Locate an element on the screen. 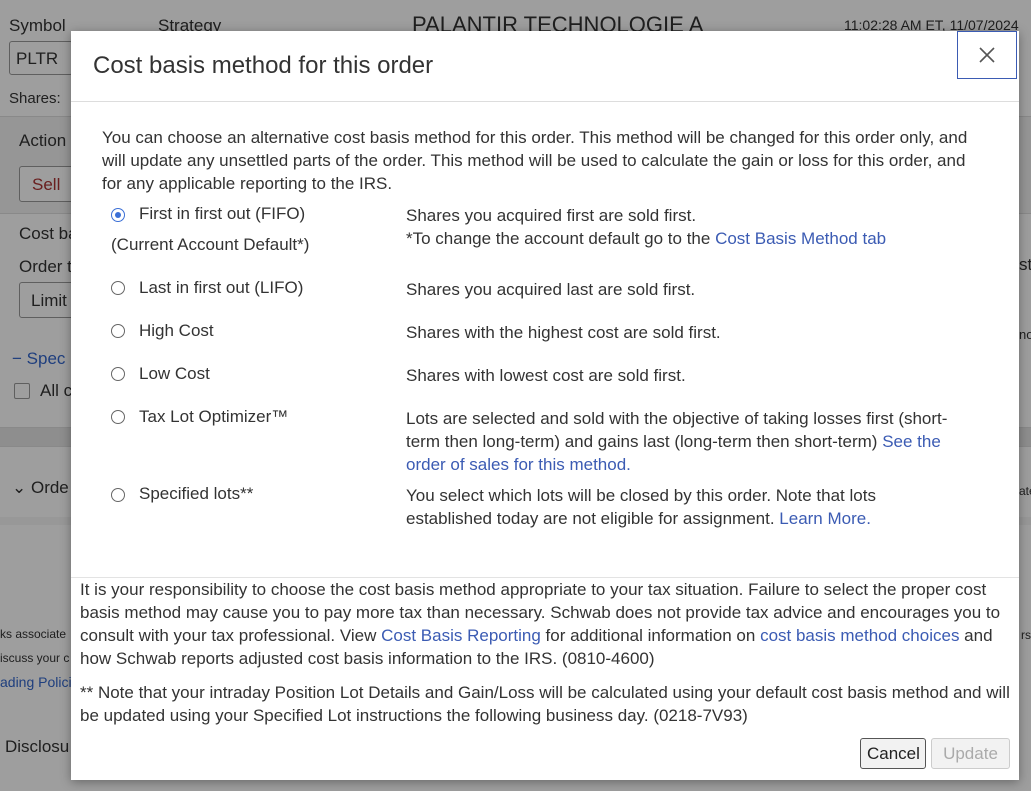 This screenshot has height=791, width=1031. option-fifo-label: First in first out (FIFO) is located at coordinates (222, 214).